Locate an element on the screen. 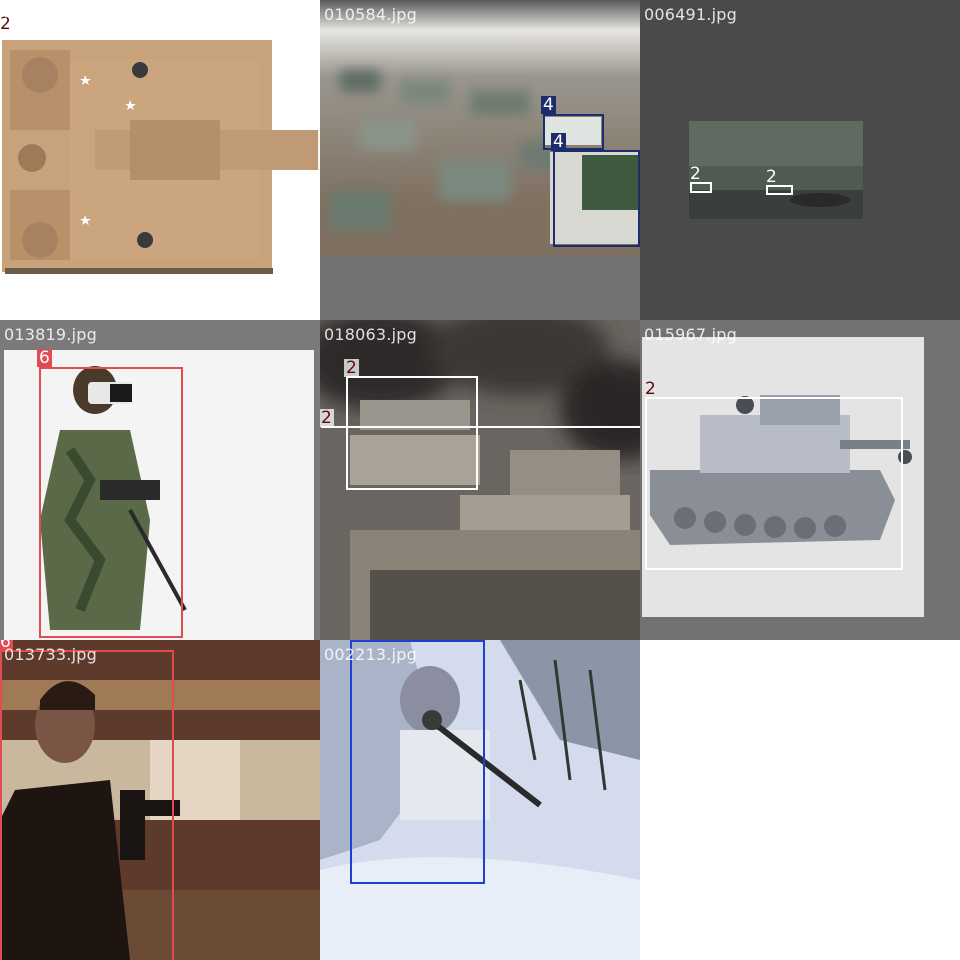 This screenshot has height=960, width=960. filename: 013733.jpg is located at coordinates (50, 654).